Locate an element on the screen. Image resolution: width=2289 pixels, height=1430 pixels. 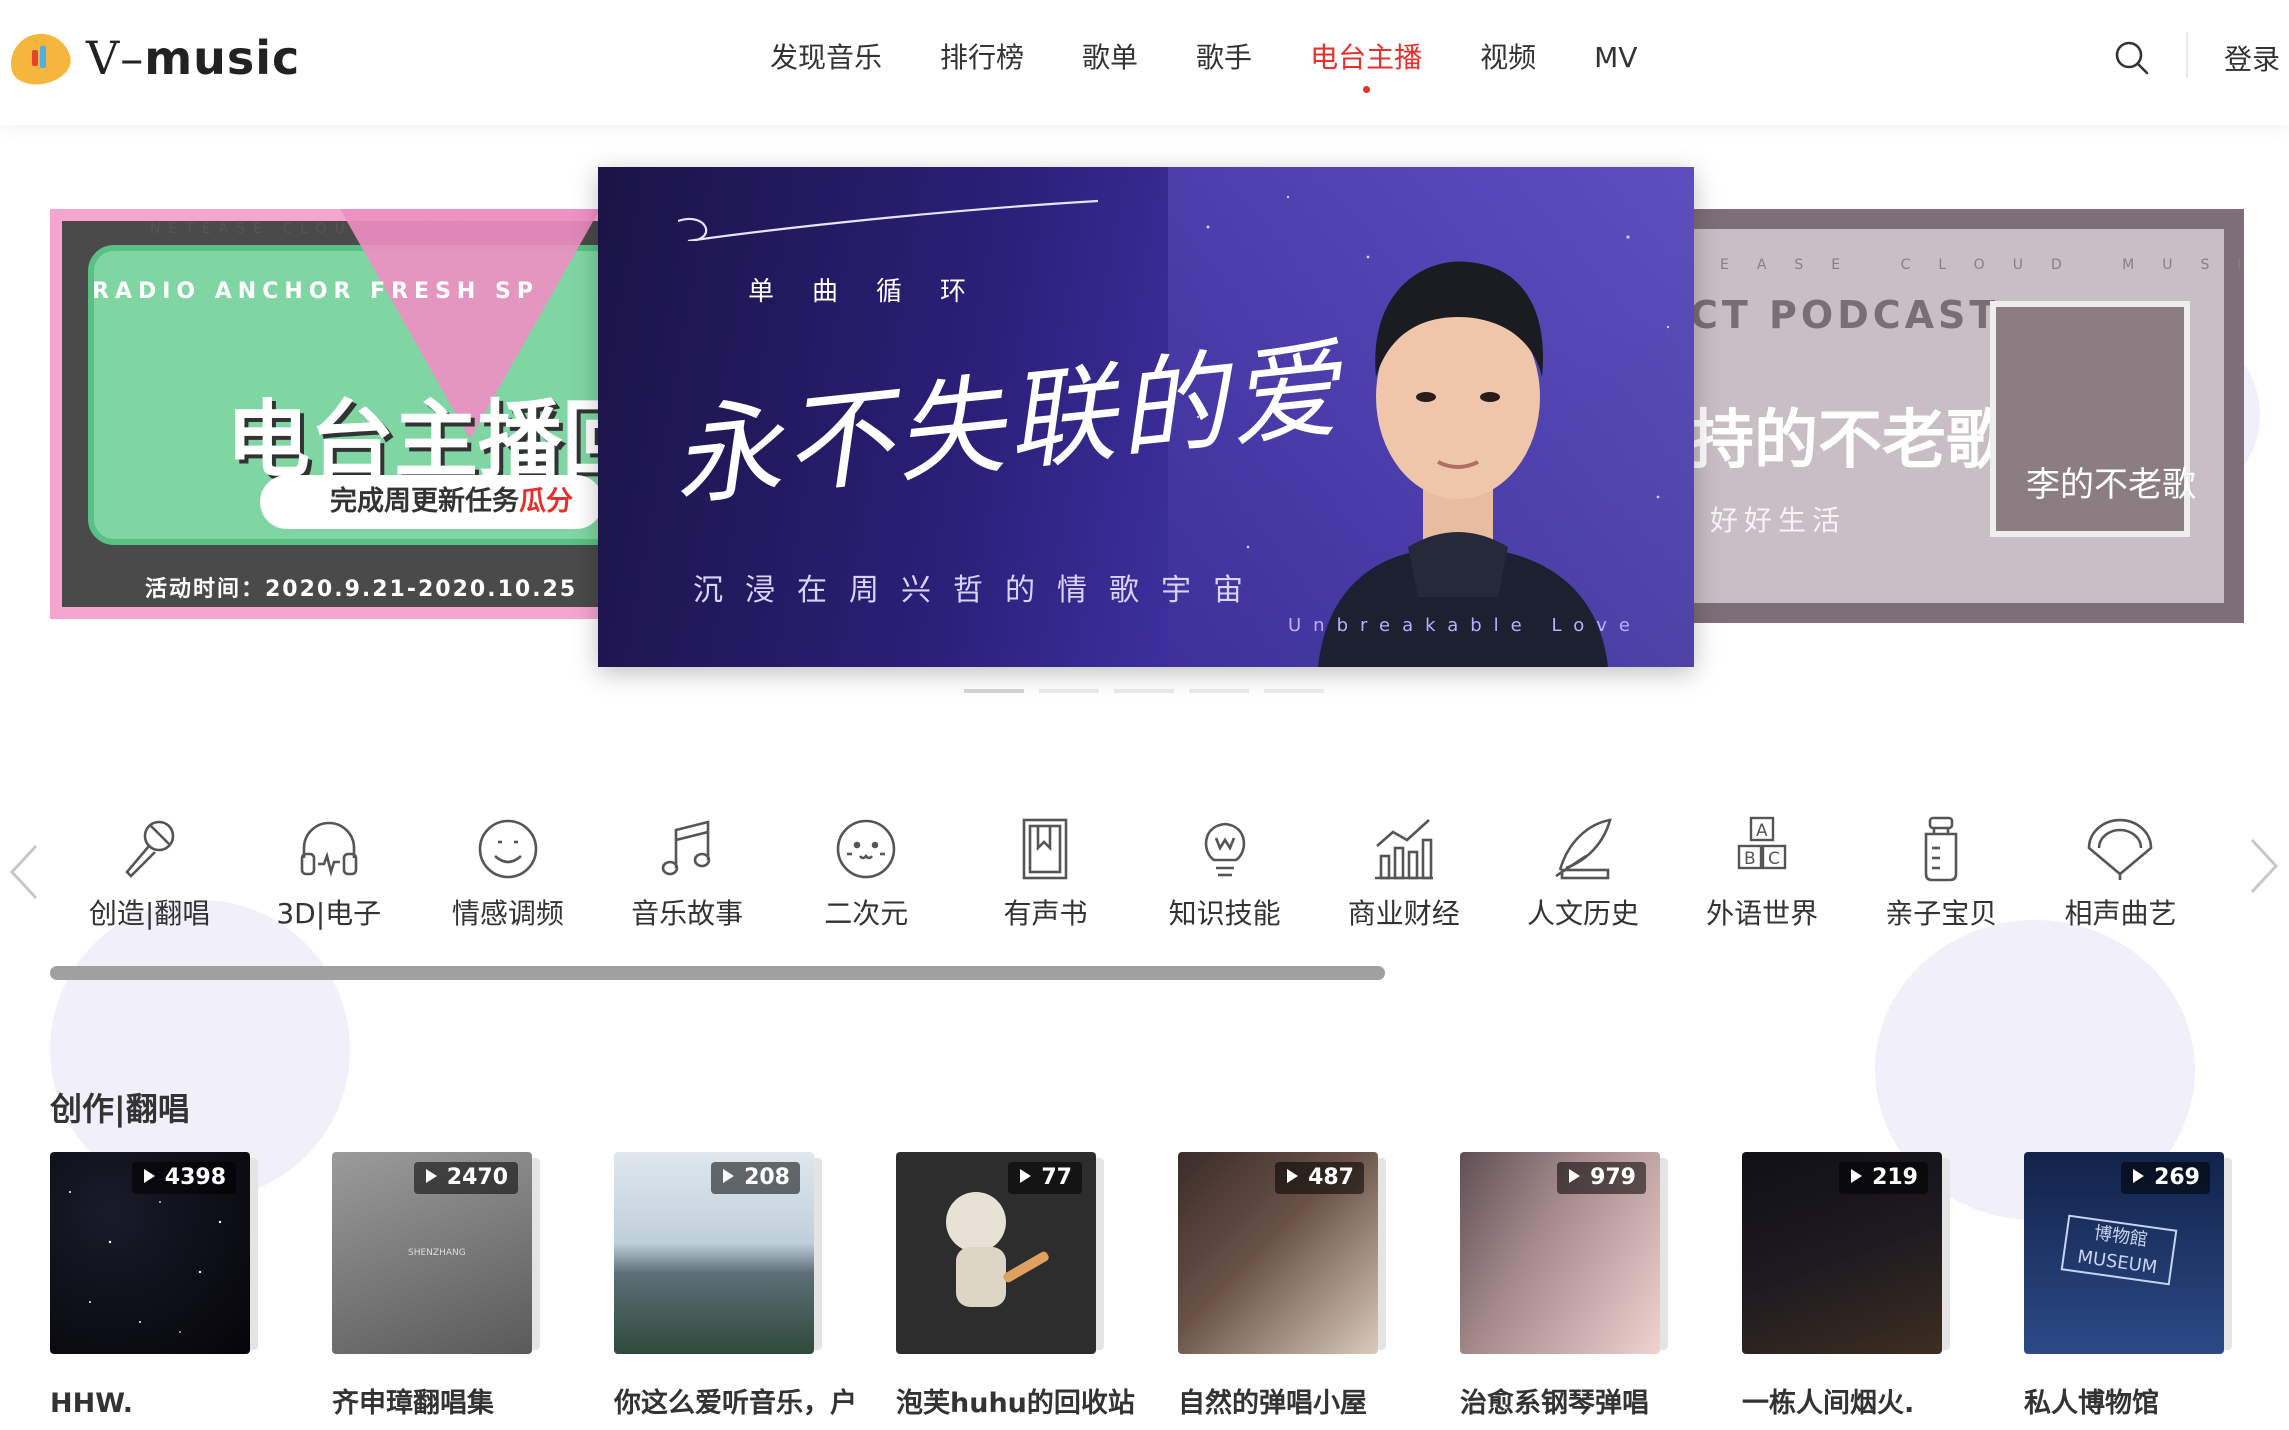
cover-text: SHENZHANG is located at coordinates (437, 1253).